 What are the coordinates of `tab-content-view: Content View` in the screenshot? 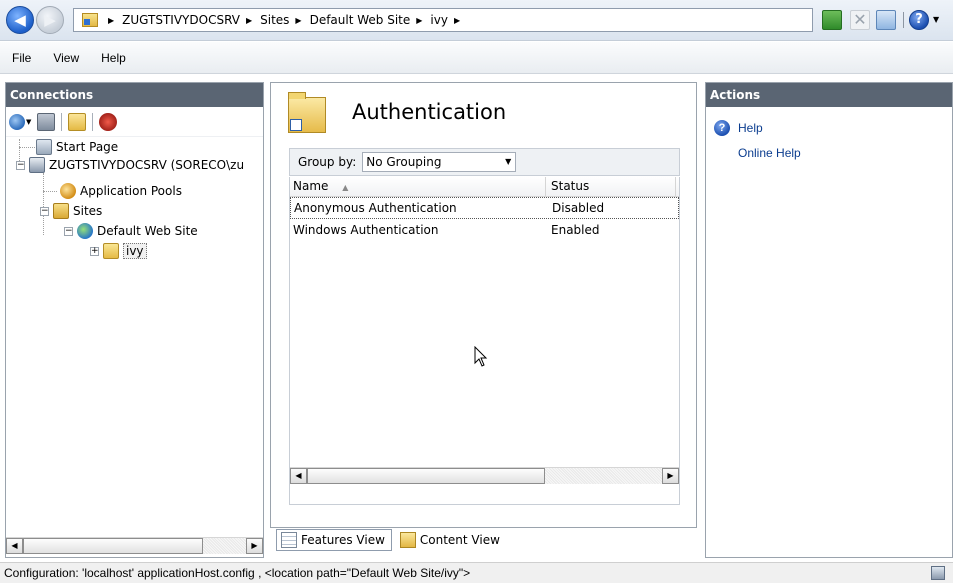 It's located at (451, 540).